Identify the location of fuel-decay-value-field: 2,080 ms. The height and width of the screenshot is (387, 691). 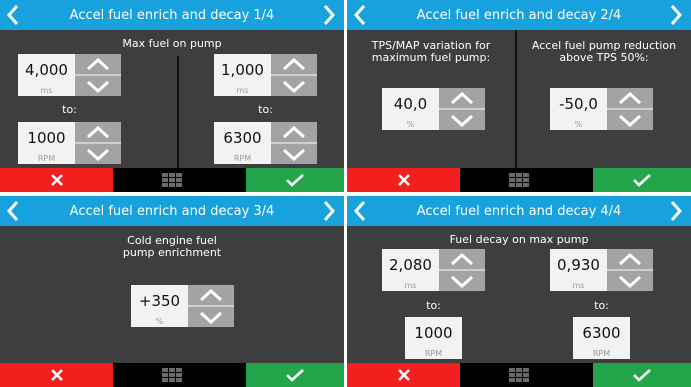
(410, 270).